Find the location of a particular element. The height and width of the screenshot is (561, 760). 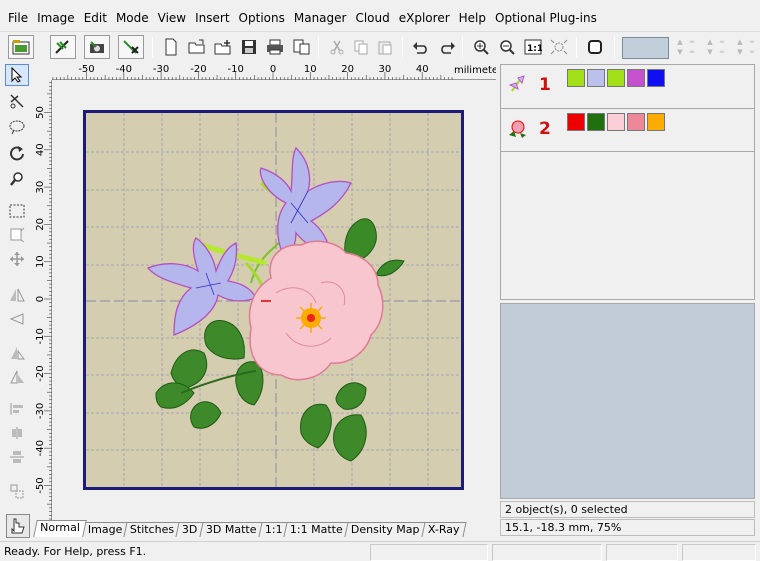

ruler-label: 20 is located at coordinates (40, 224).